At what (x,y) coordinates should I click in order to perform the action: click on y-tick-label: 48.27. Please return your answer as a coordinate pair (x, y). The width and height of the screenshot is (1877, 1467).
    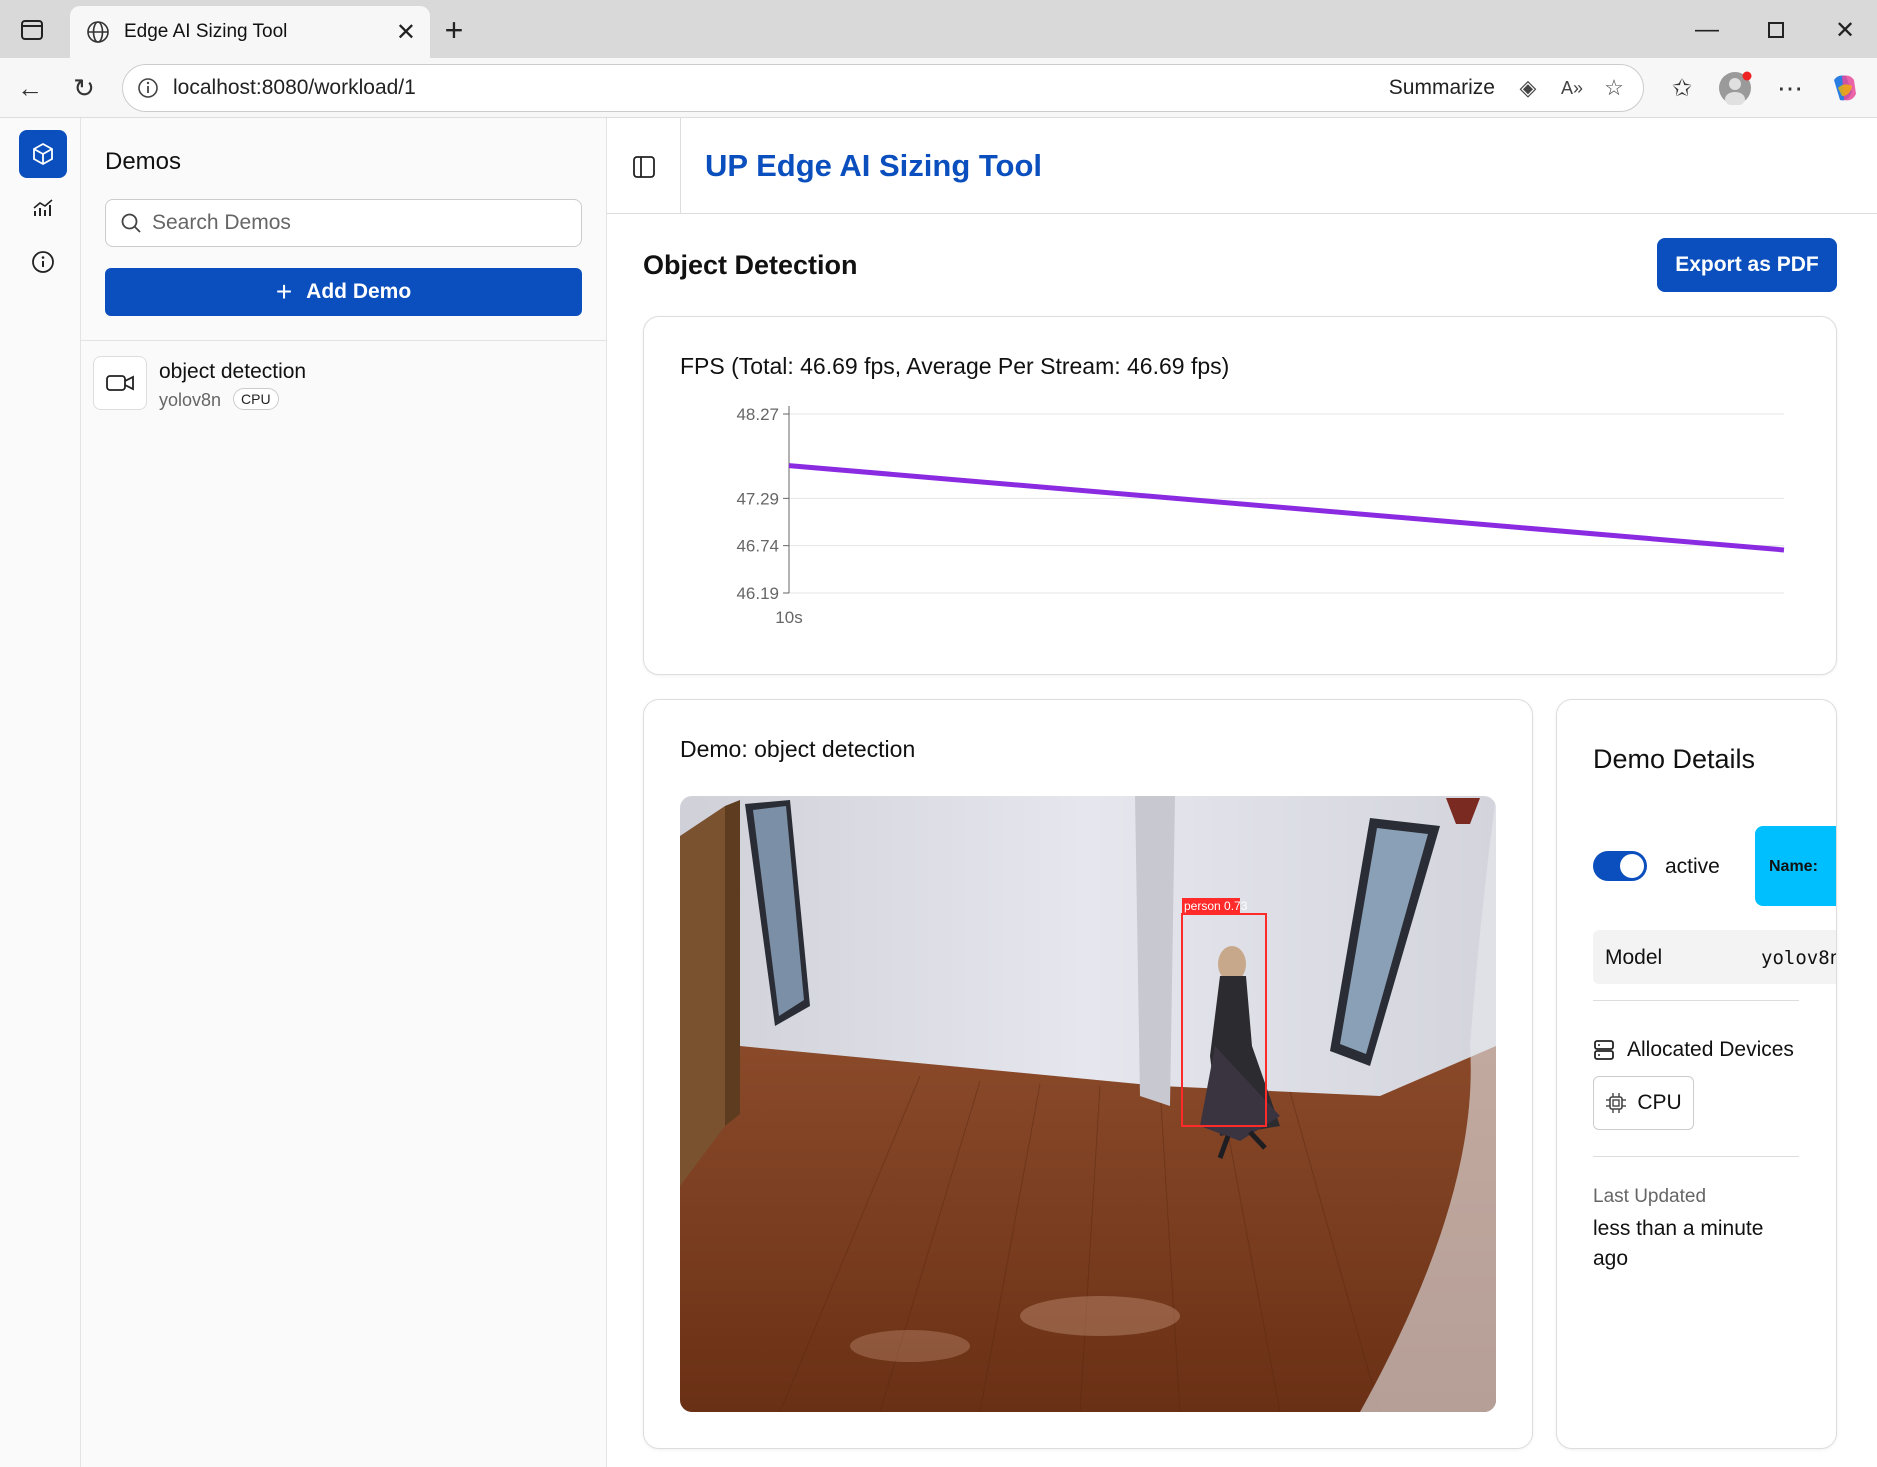
    Looking at the image, I should click on (757, 414).